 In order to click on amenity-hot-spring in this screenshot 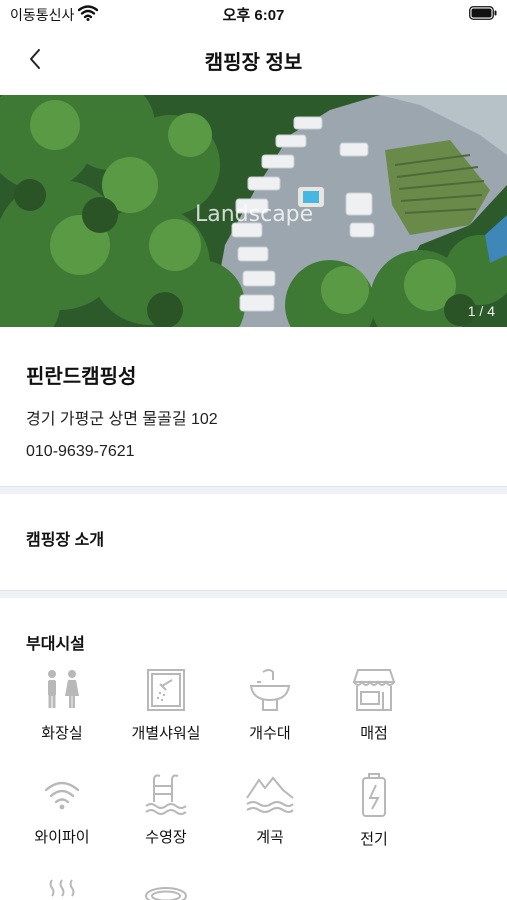, I will do `click(62, 888)`.